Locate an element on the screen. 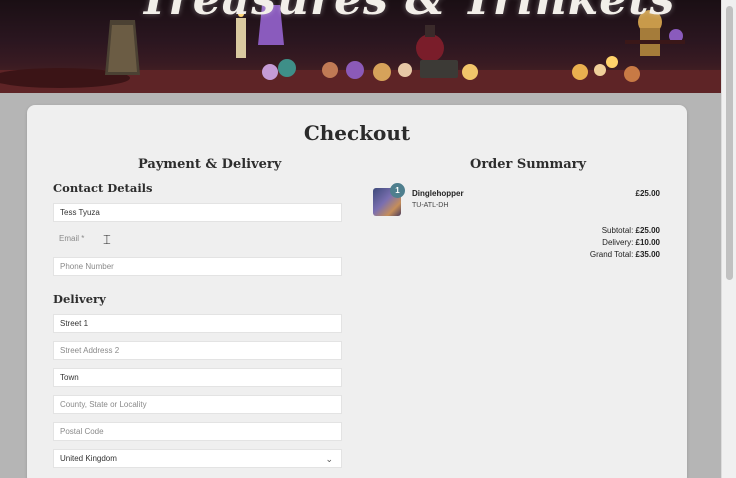 The image size is (736, 478). phone-field: Phone Number is located at coordinates (197, 266).